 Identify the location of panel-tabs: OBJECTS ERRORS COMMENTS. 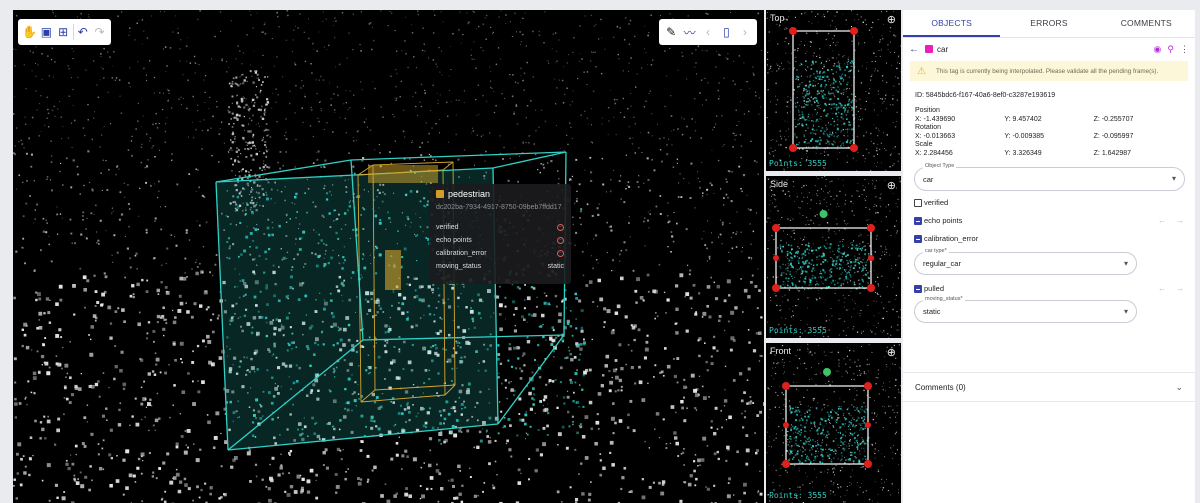
(1049, 24).